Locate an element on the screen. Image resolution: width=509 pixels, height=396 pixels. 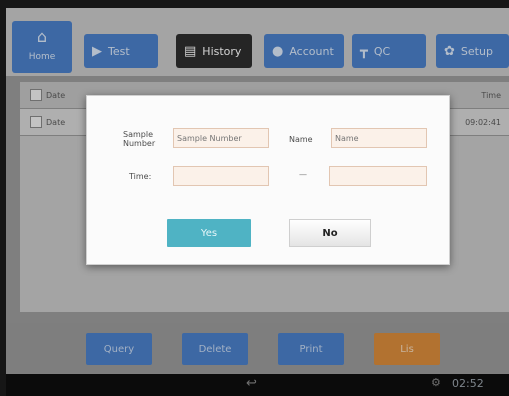
name-input is located at coordinates (379, 138).